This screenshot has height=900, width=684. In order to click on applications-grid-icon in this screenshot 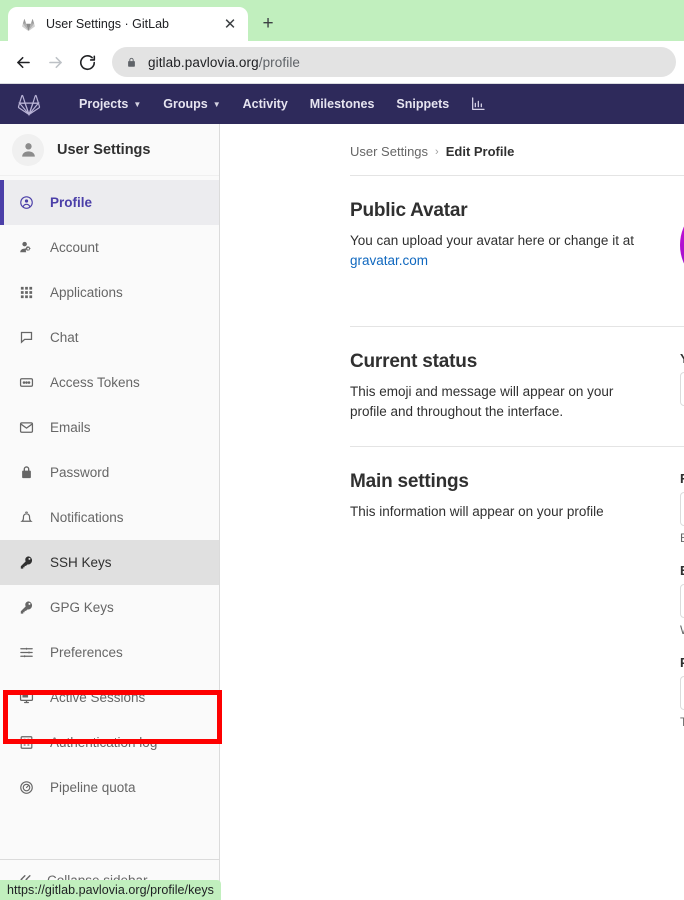, I will do `click(26, 293)`.